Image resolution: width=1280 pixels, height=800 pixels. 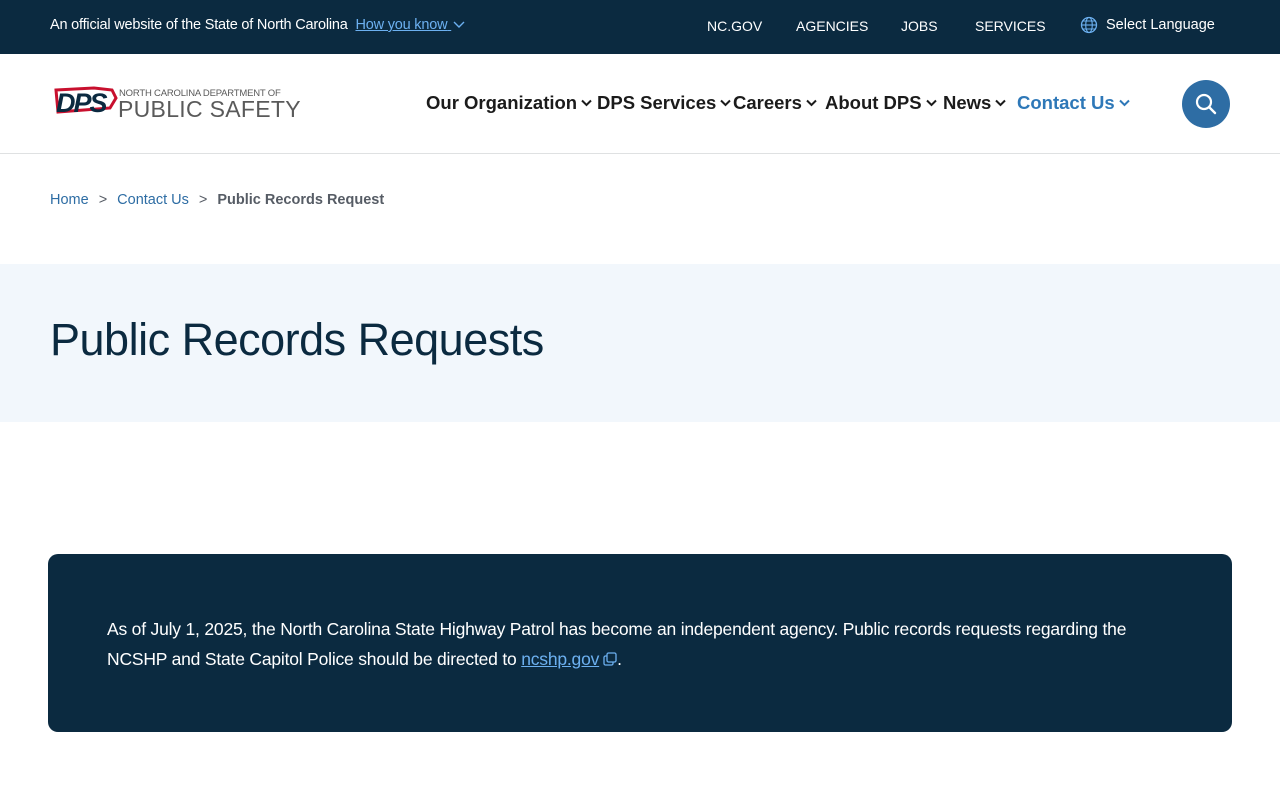 What do you see at coordinates (1010, 26) in the screenshot?
I see `services-link: SERVICES` at bounding box center [1010, 26].